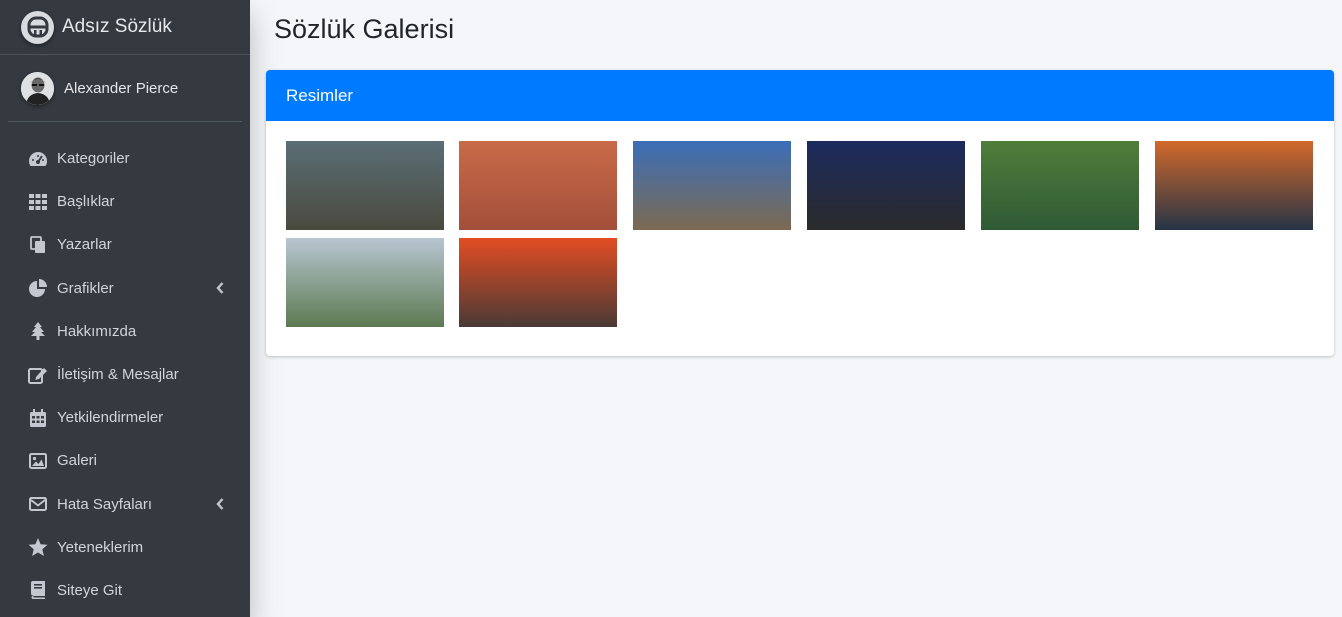  I want to click on brand-link: Adsız Sözlük, so click(125, 27).